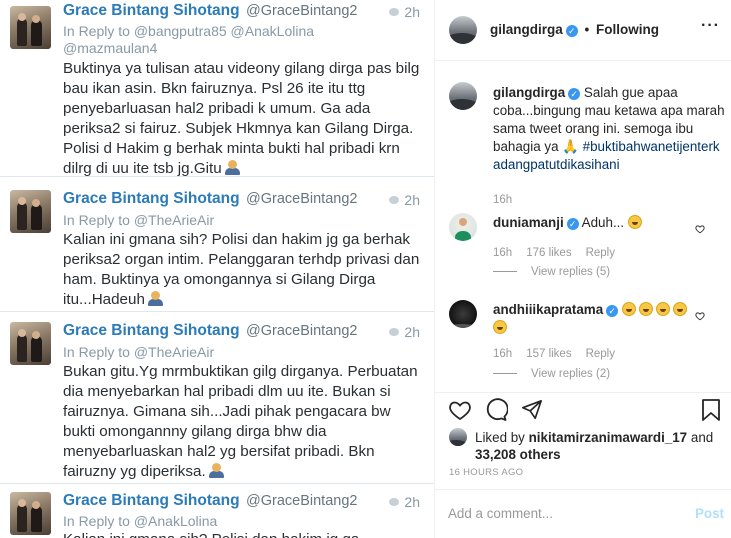 The image size is (731, 538). I want to click on view-replies-button: View replies (5), so click(551, 272).